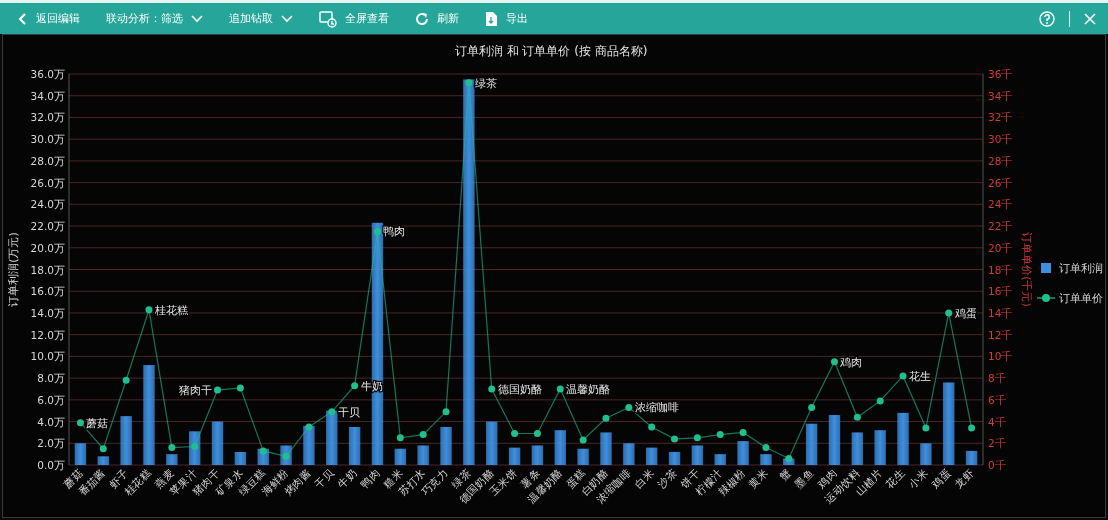 The width and height of the screenshot is (1108, 520). Describe the element at coordinates (47, 160) in the screenshot. I see `y-tick-label: 28.0万` at that location.